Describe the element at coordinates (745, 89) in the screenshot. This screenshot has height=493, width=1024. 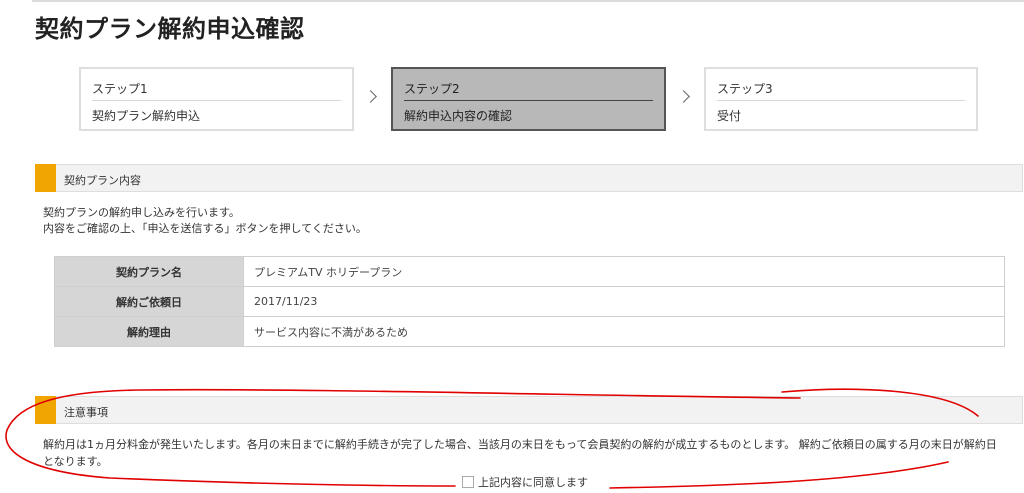
I see `step-number: ステップ3` at that location.